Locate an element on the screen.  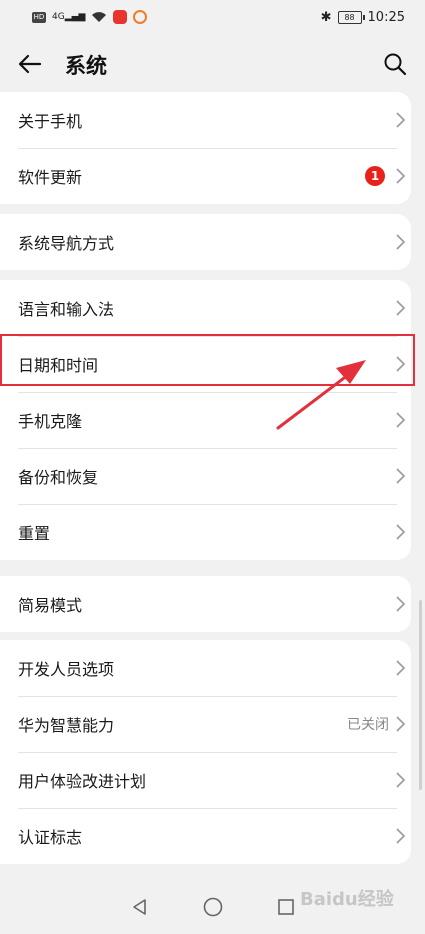
row-label: 华为智慧能力 is located at coordinates (66, 725).